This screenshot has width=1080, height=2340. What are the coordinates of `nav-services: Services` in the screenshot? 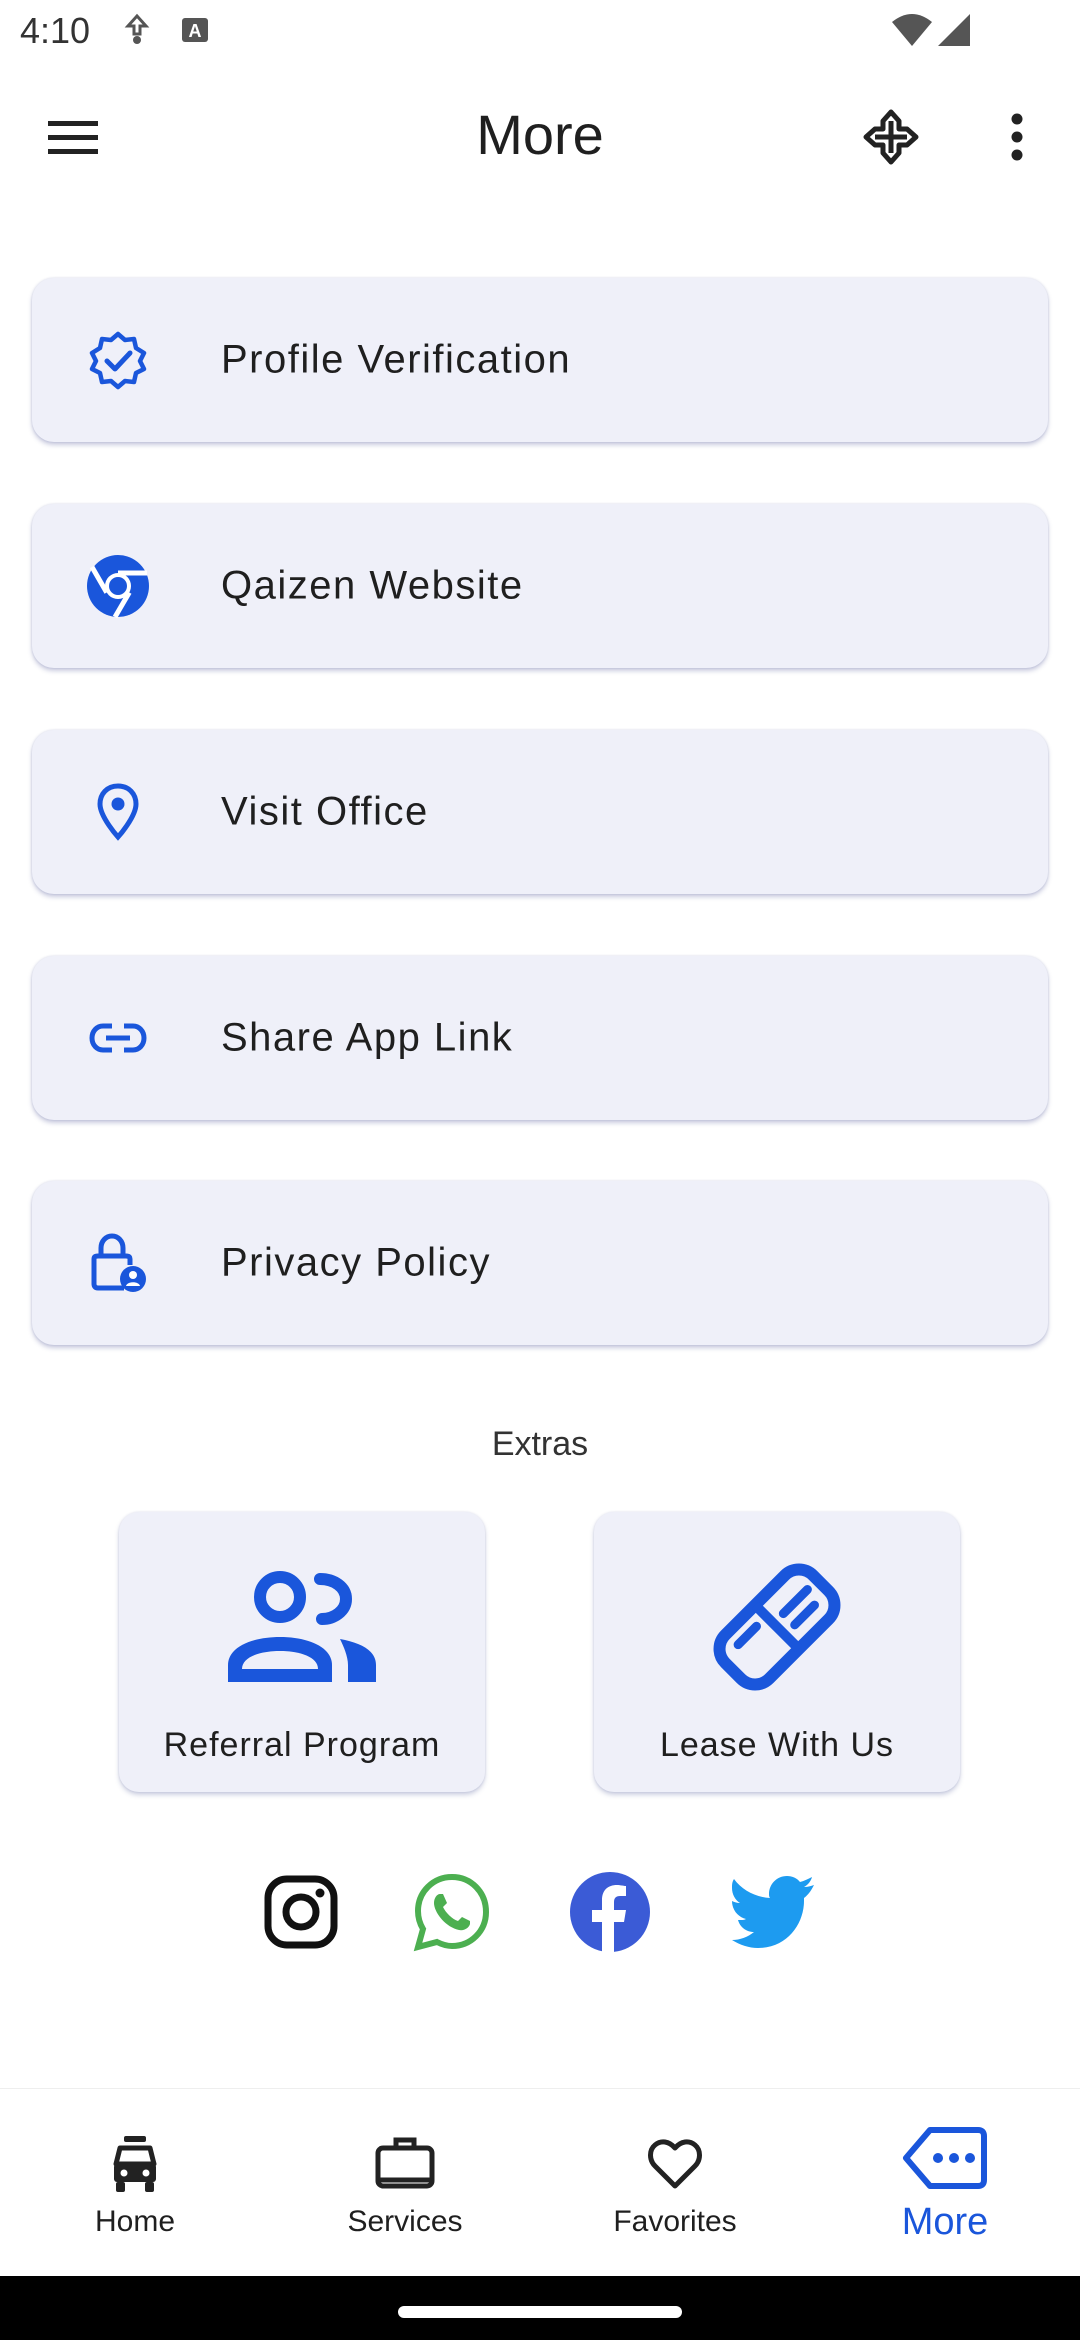 It's located at (405, 2183).